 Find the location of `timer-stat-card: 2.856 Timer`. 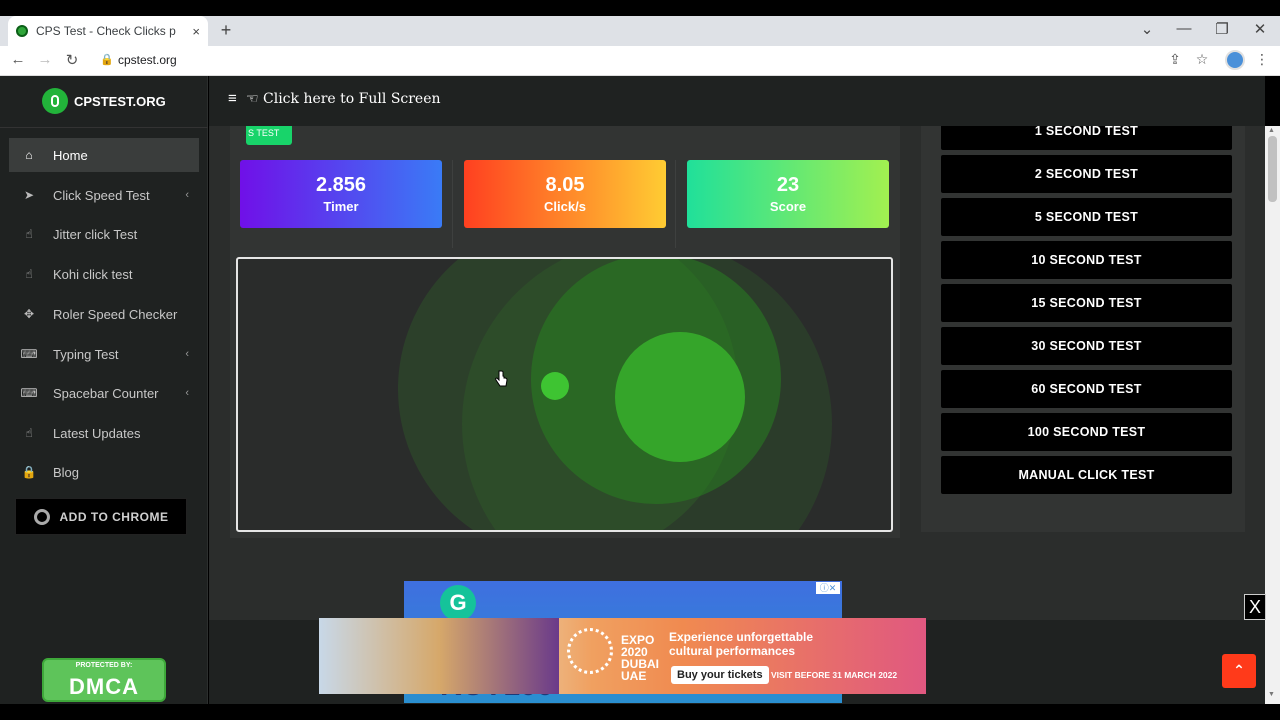

timer-stat-card: 2.856 Timer is located at coordinates (341, 194).